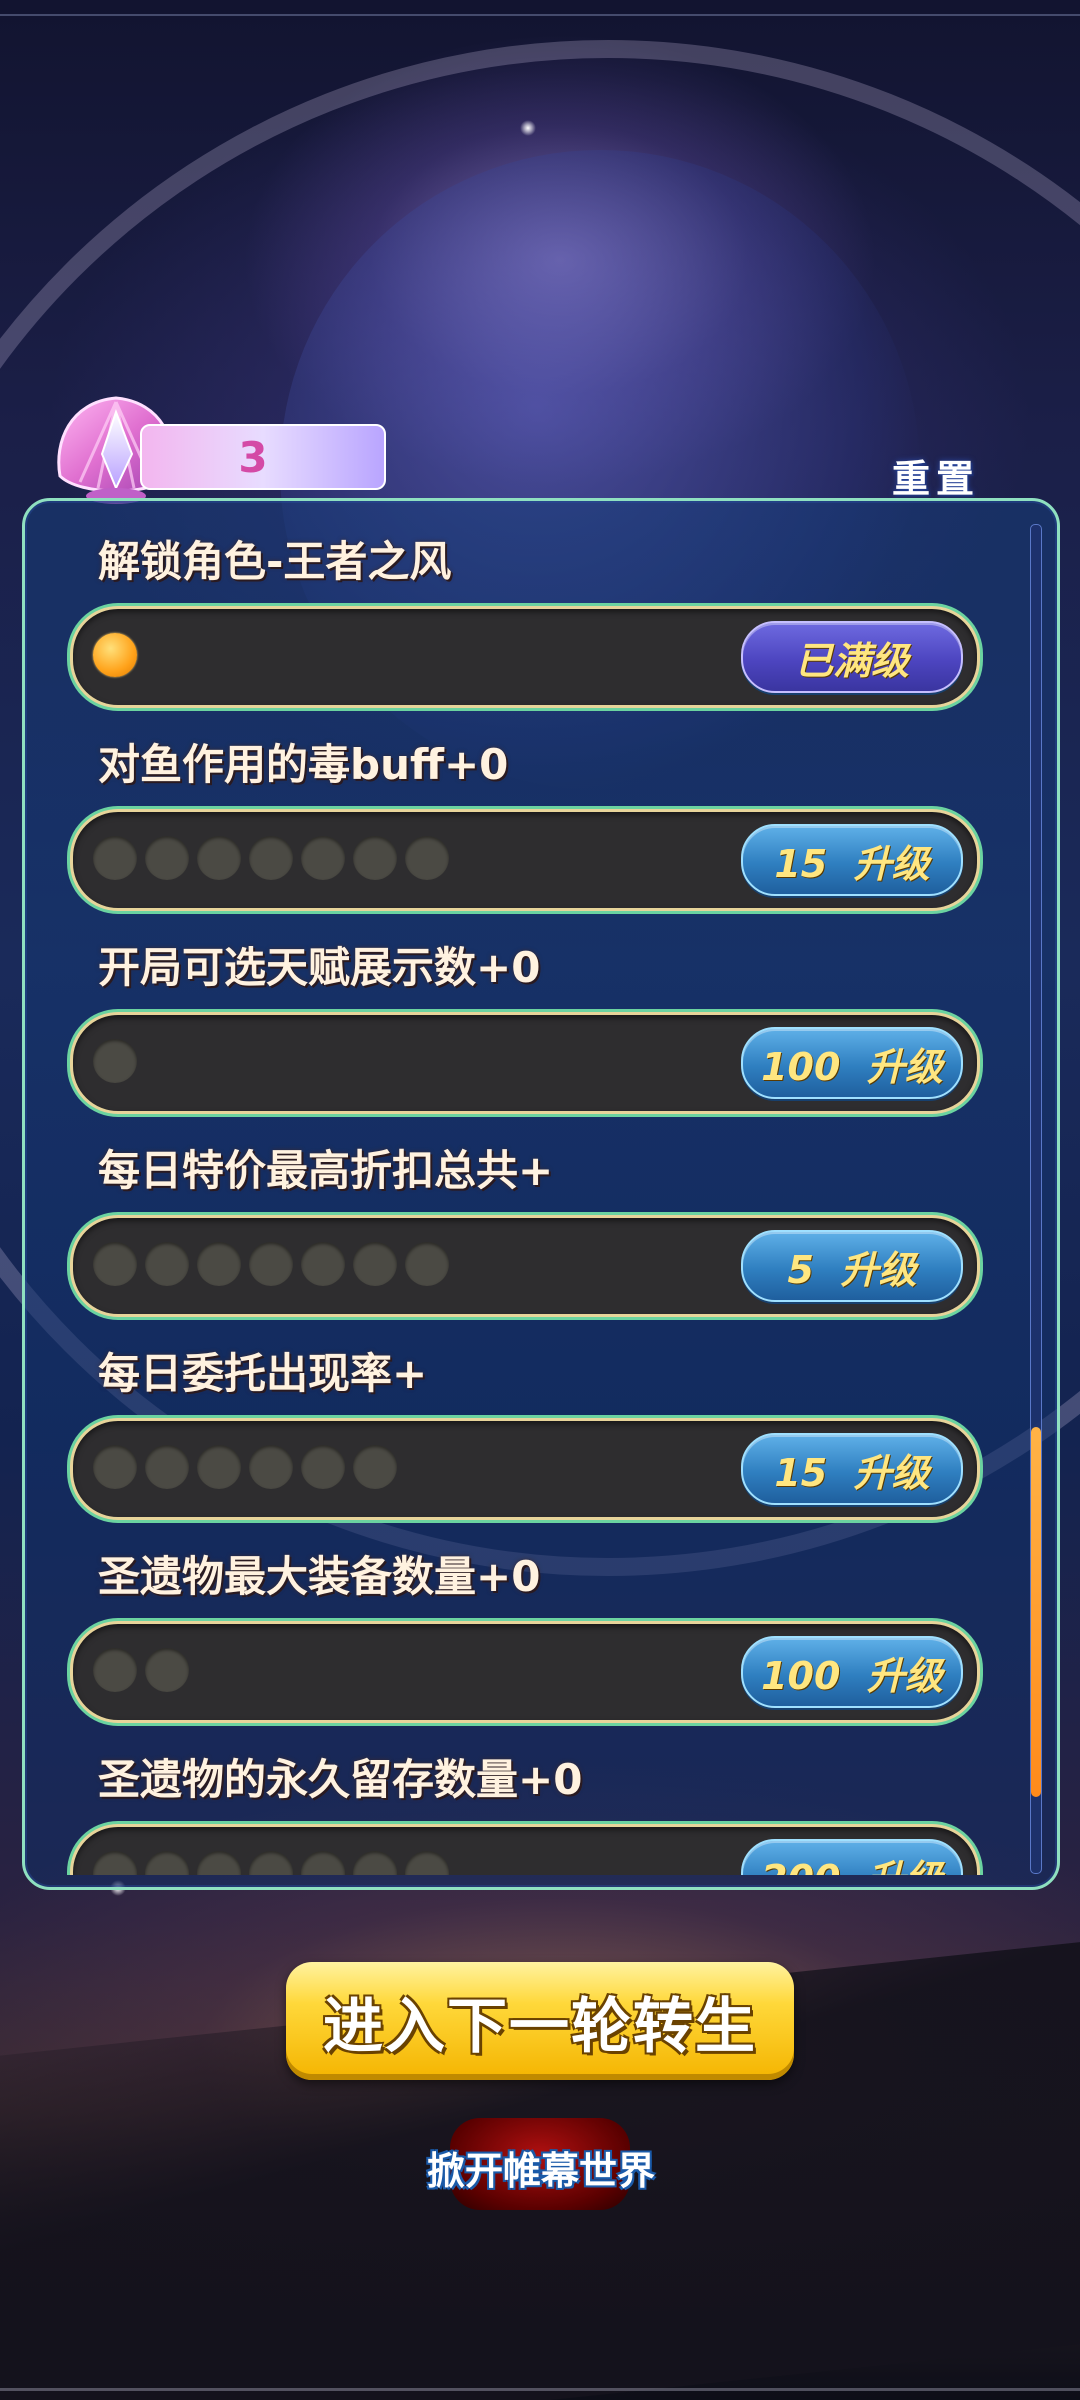 This screenshot has width=1080, height=2400. What do you see at coordinates (852, 1862) in the screenshot?
I see `upgrade-button-label: 200 升级` at bounding box center [852, 1862].